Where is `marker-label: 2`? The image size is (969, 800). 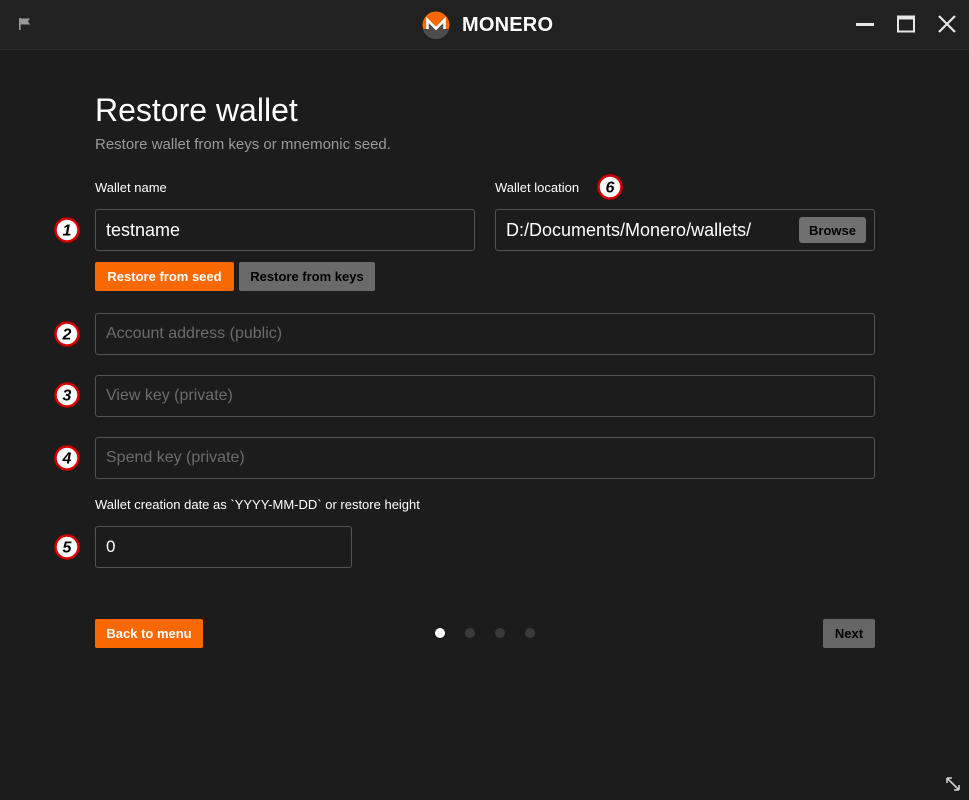
marker-label: 2 is located at coordinates (67, 335).